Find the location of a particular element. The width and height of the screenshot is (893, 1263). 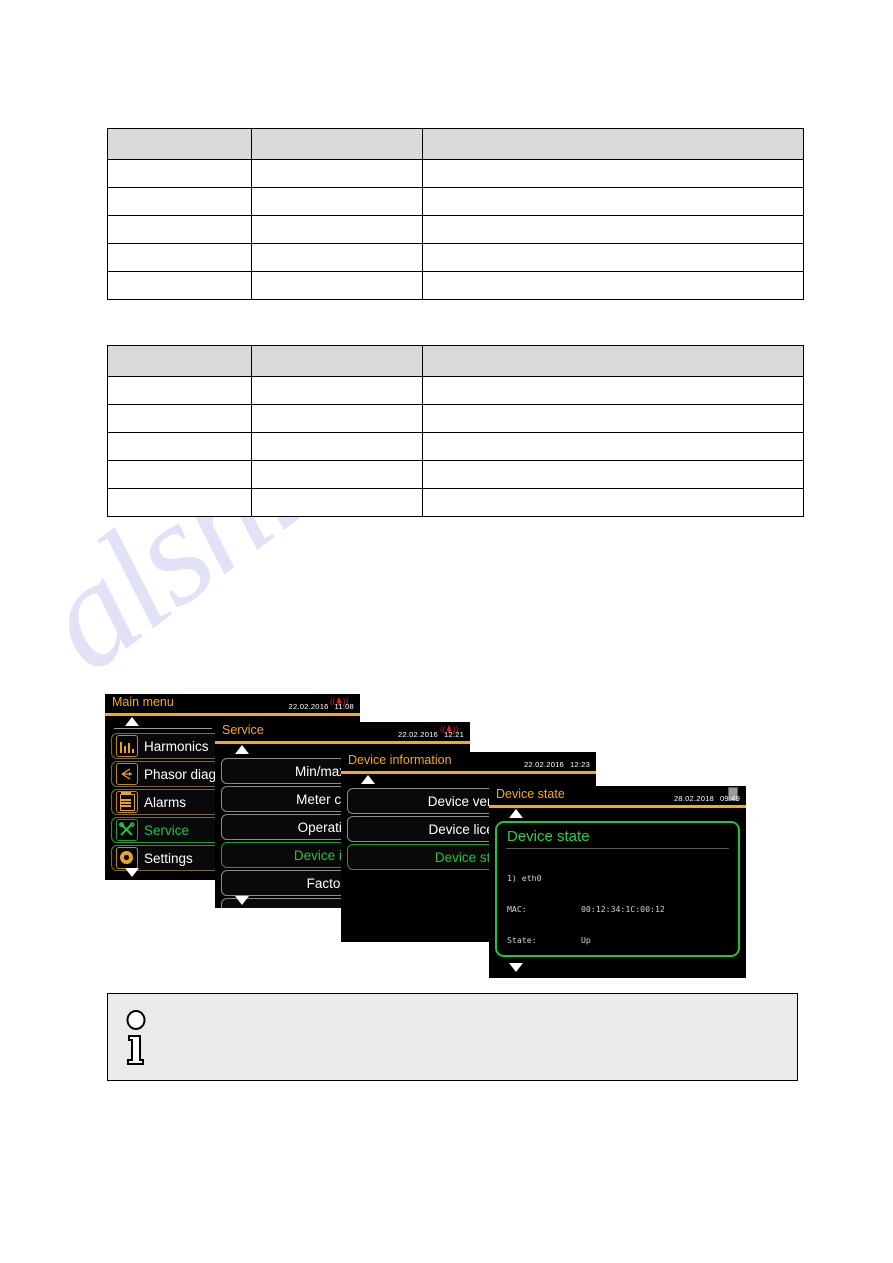

screen-timestamp: 22.02.2016 12:21 is located at coordinates (431, 734).